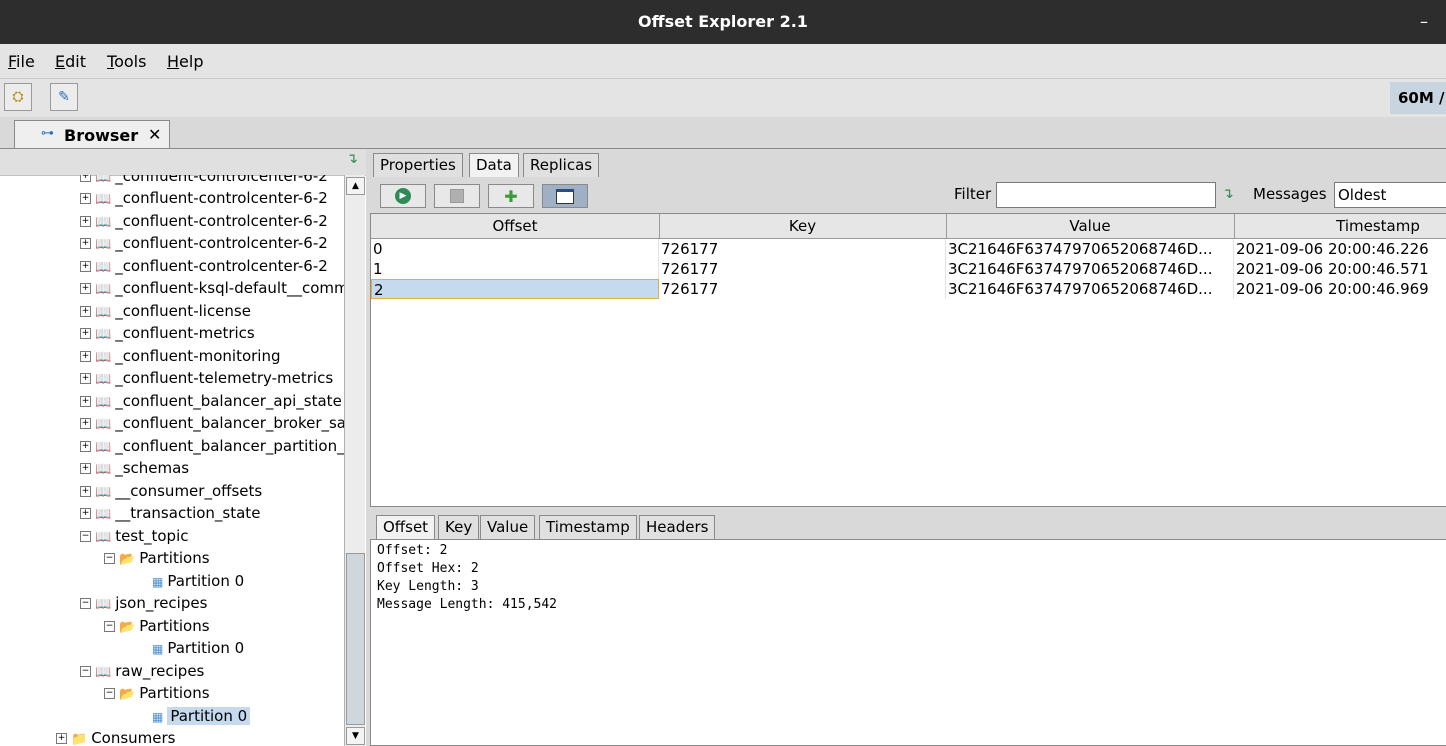 The image size is (1446, 746). What do you see at coordinates (165, 311) in the screenshot?
I see `tree-item-topic: + 📖 _confluent-license` at bounding box center [165, 311].